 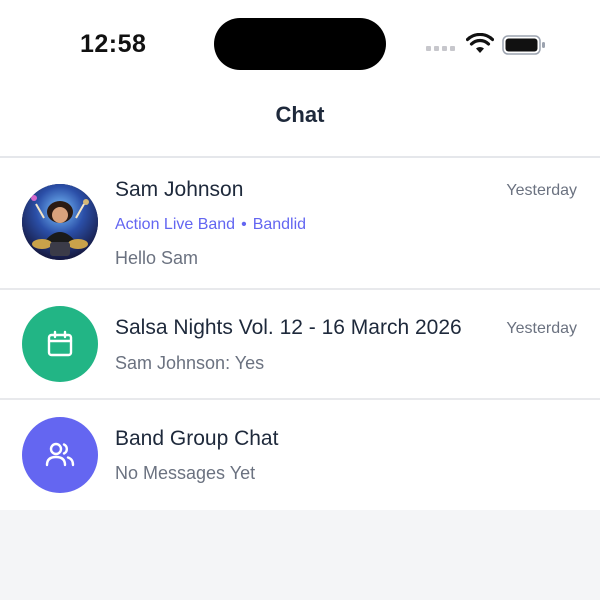 I want to click on chat-name: Salsa Nights Vol. 12 - 16 March 2026, so click(x=288, y=327).